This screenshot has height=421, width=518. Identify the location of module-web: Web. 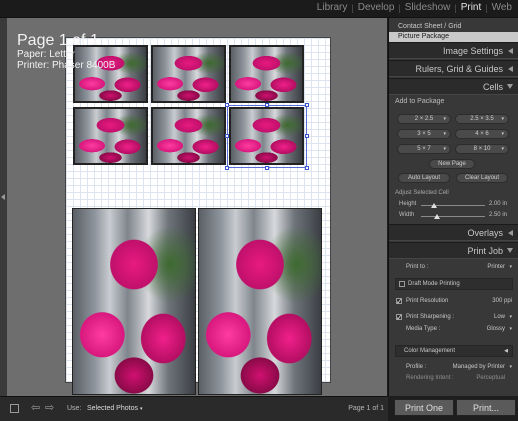
(502, 7).